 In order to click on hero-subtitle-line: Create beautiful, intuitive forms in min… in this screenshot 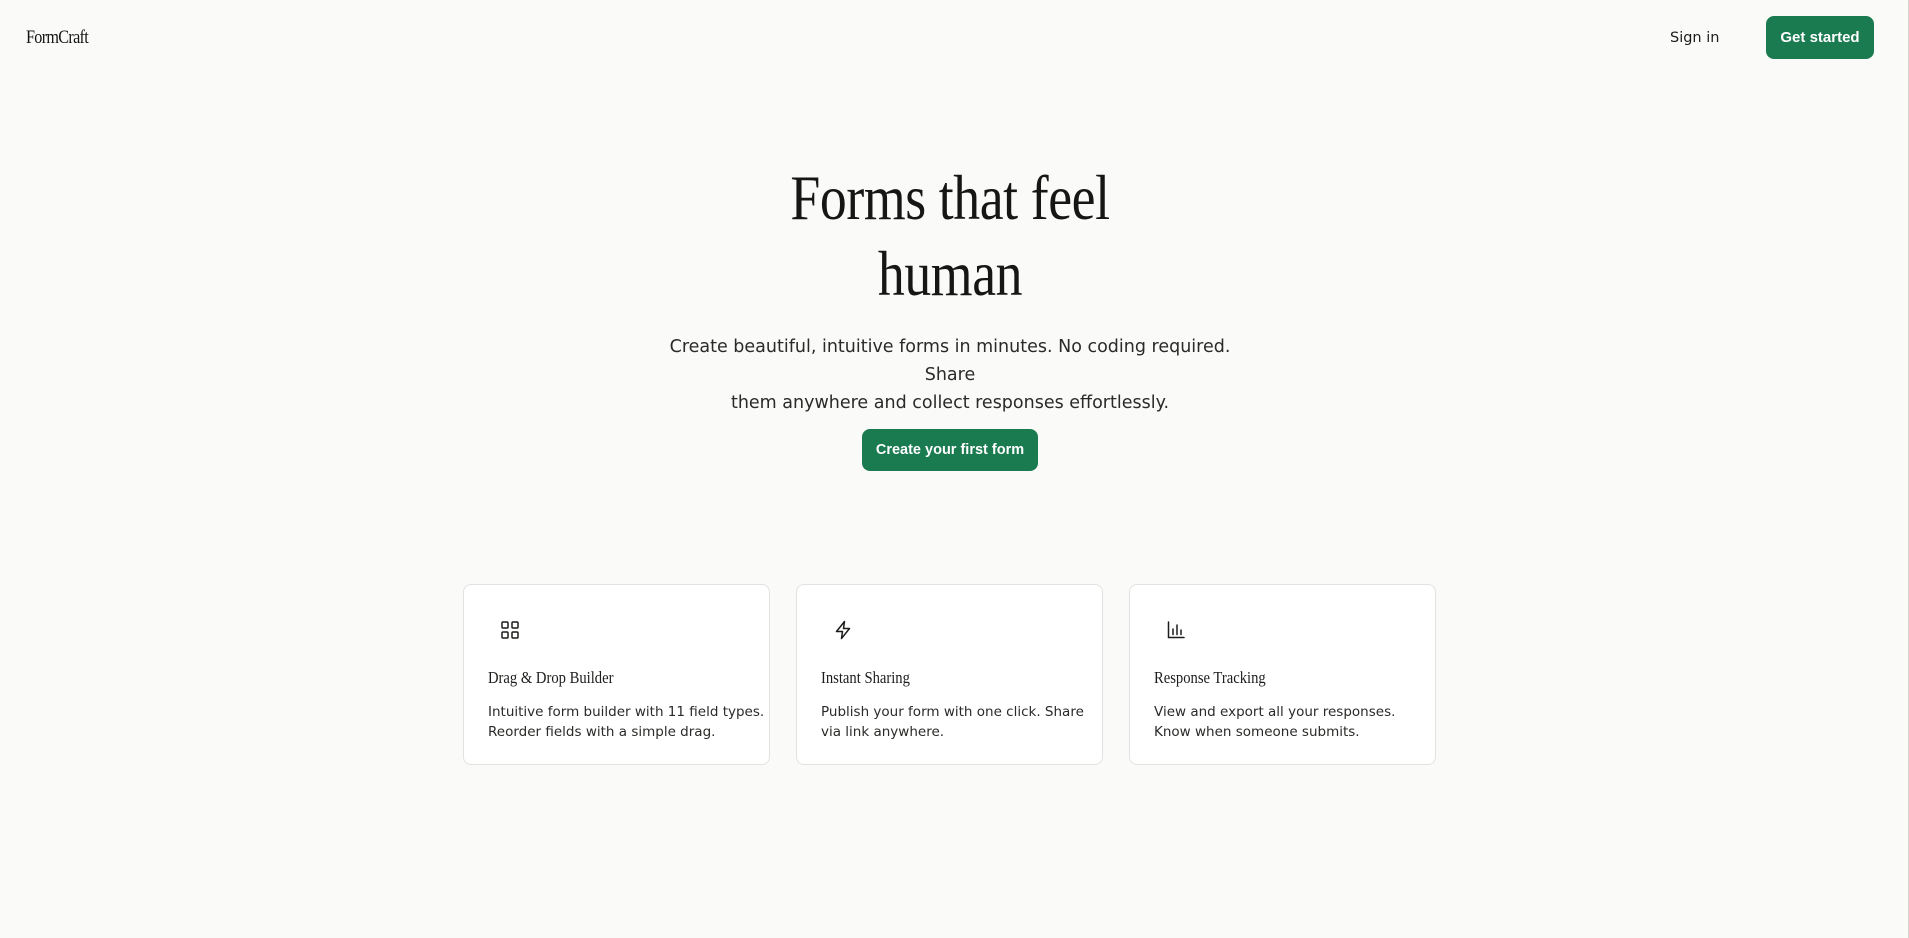, I will do `click(950, 361)`.